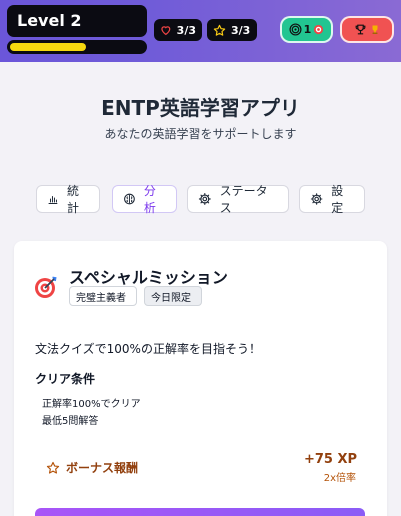  Describe the element at coordinates (53, 199) in the screenshot. I see `bar-chart-icon` at that location.